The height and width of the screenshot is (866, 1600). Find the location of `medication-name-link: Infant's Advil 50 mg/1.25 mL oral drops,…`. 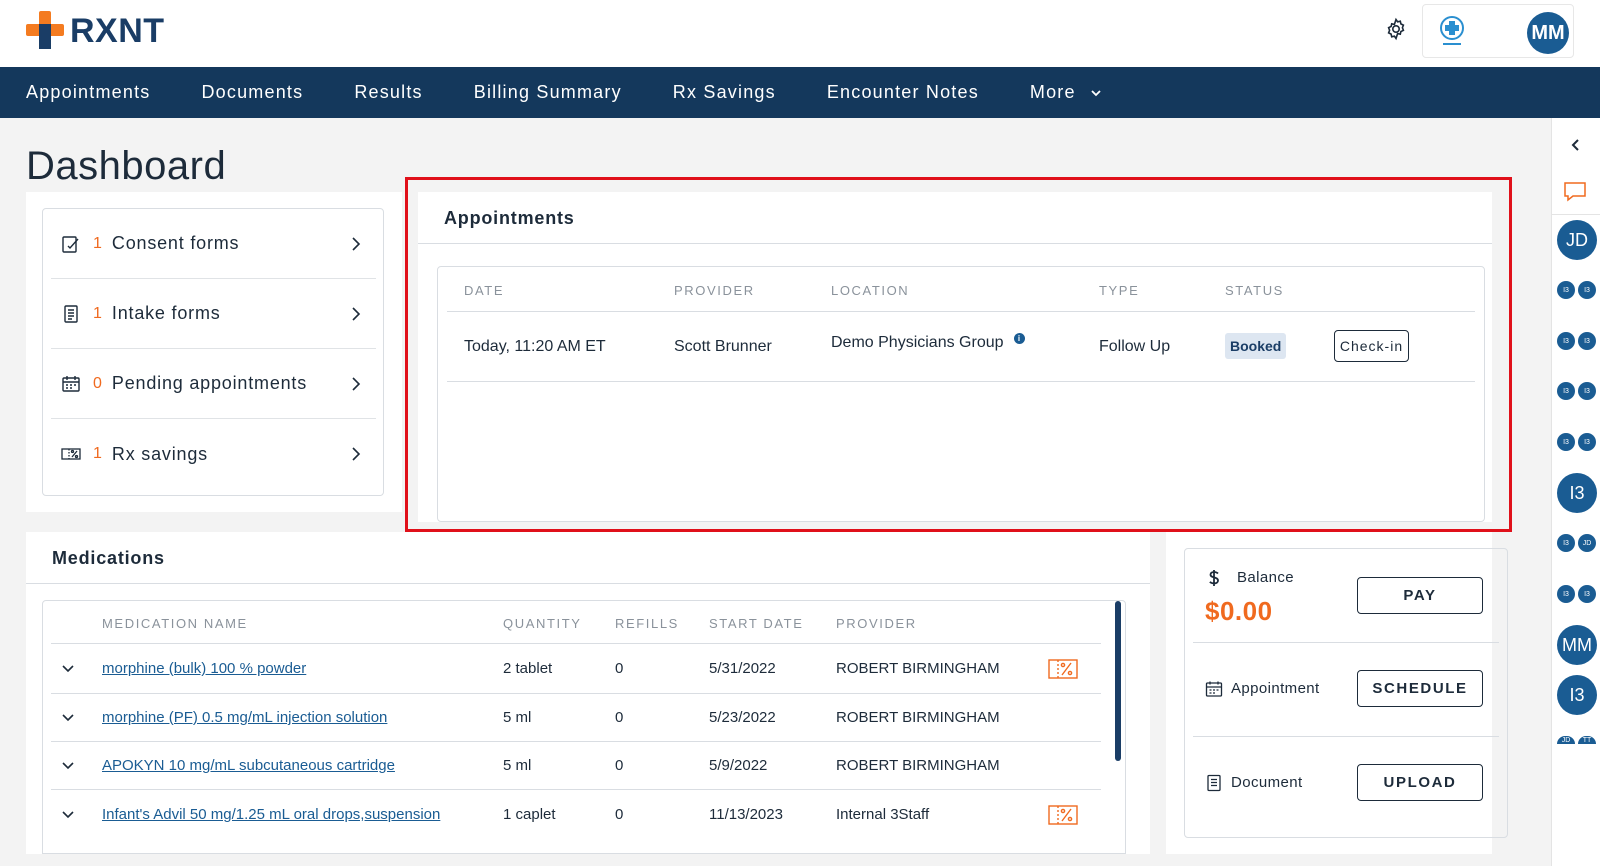

medication-name-link: Infant's Advil 50 mg/1.25 mL oral drops,… is located at coordinates (271, 814).